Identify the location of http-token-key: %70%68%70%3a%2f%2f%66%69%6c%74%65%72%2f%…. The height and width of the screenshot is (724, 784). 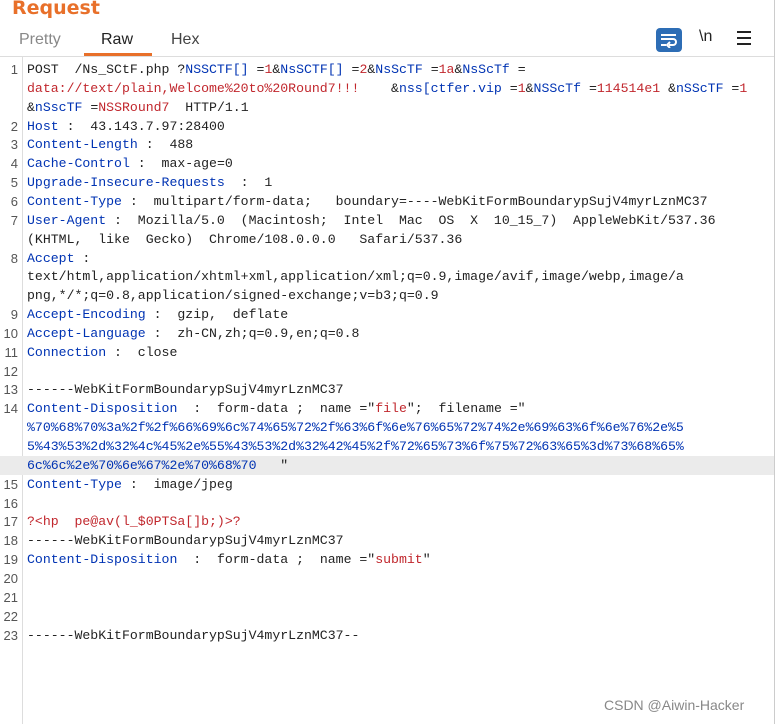
(355, 428).